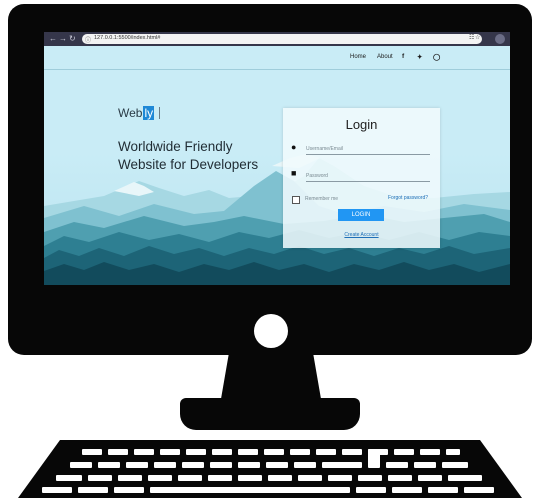 This screenshot has height=503, width=541. Describe the element at coordinates (250, 490) in the screenshot. I see `spacebar-key` at that location.